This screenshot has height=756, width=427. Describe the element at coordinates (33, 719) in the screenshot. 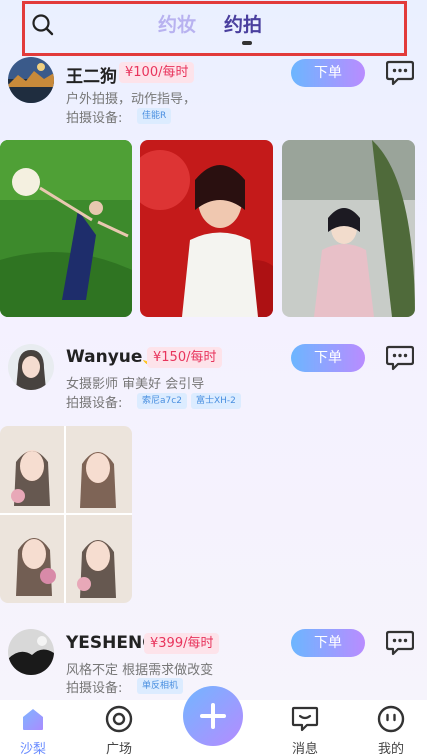

I see `home-icon` at that location.